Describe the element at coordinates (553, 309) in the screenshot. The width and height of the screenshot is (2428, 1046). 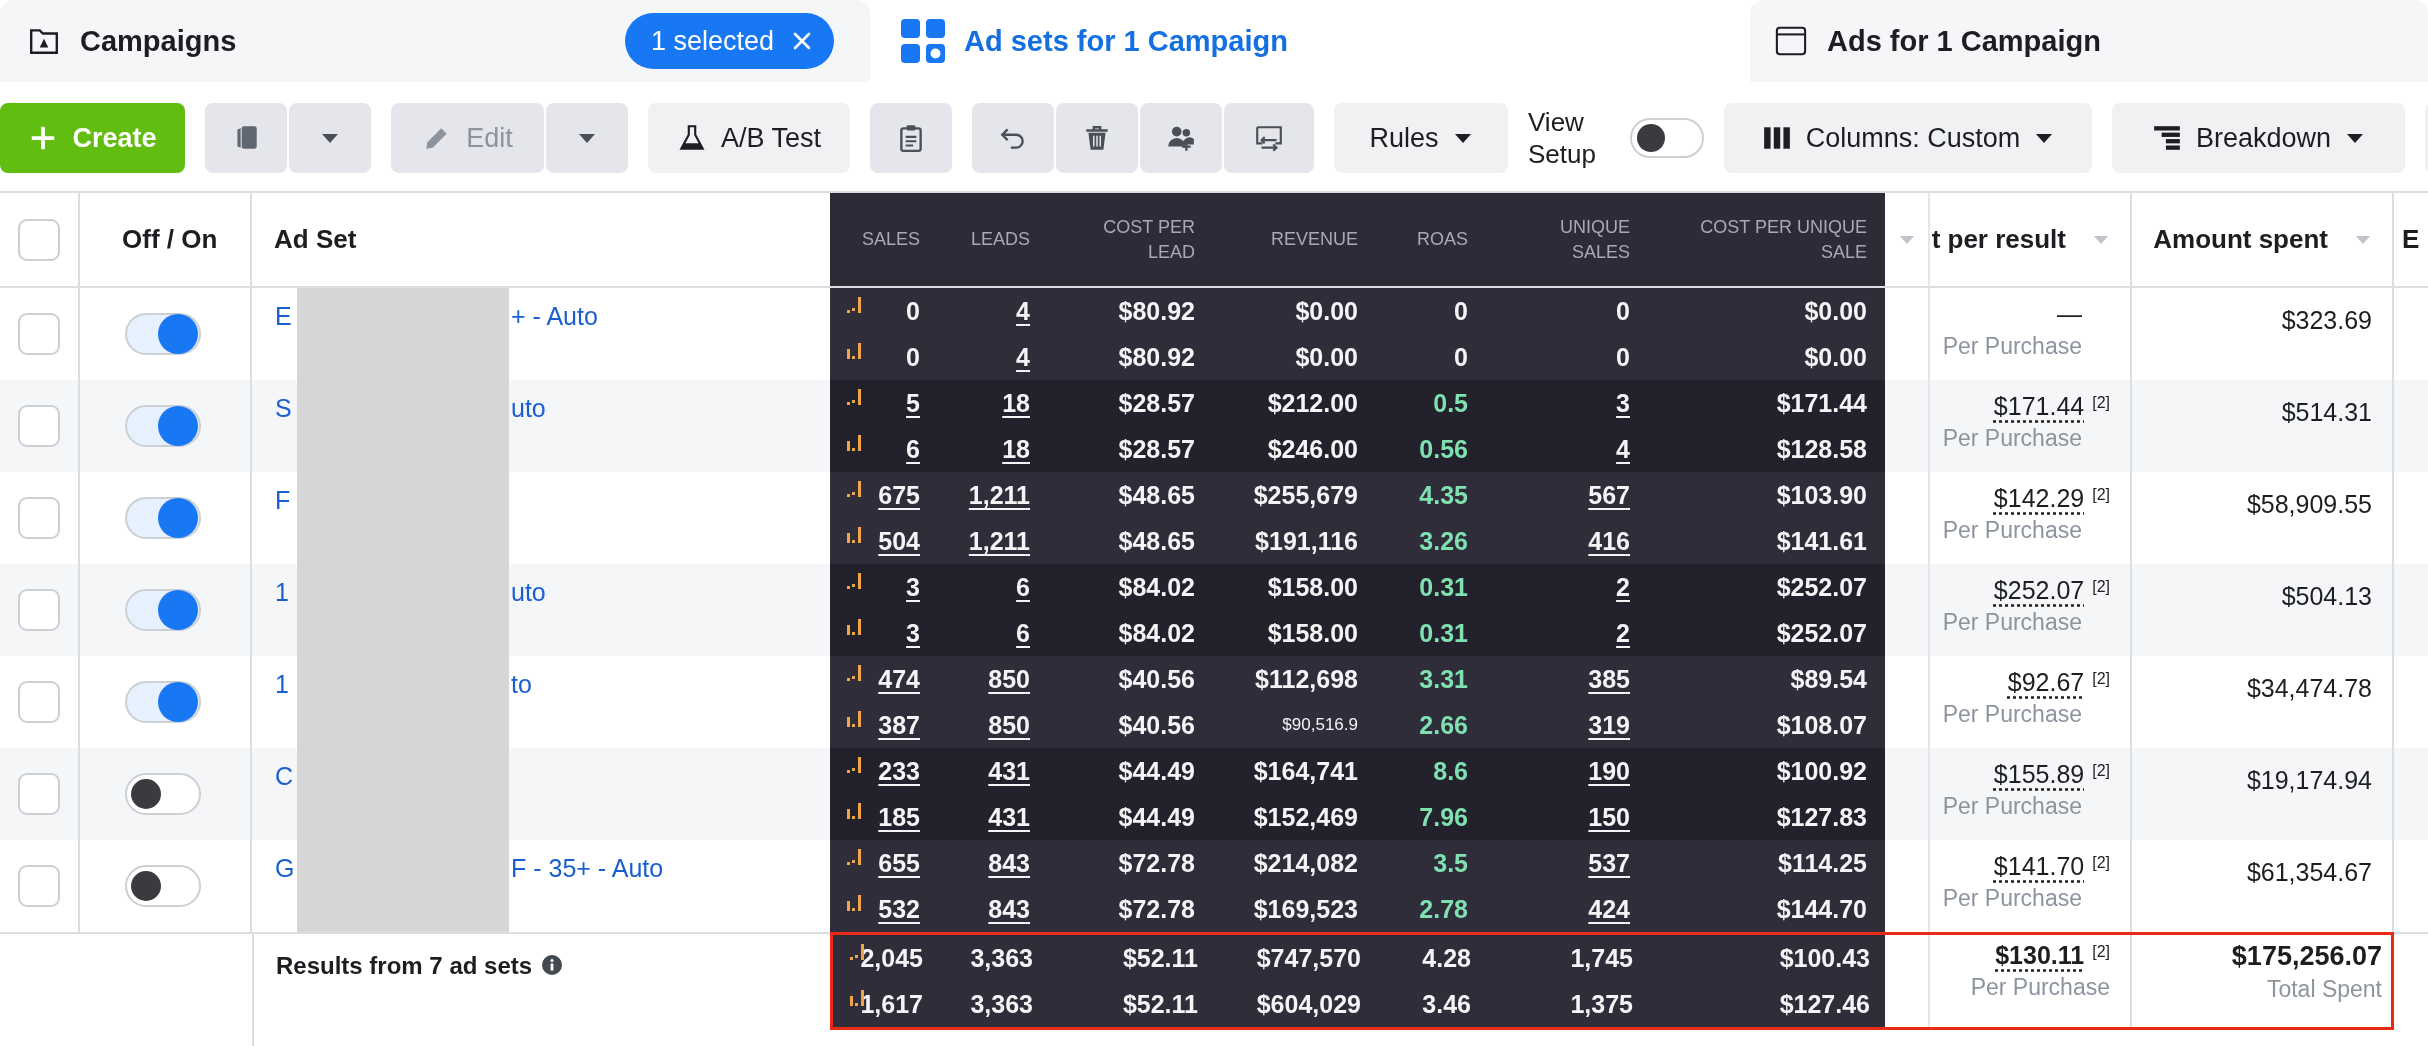
I see `name-fragment: + - Auto` at that location.